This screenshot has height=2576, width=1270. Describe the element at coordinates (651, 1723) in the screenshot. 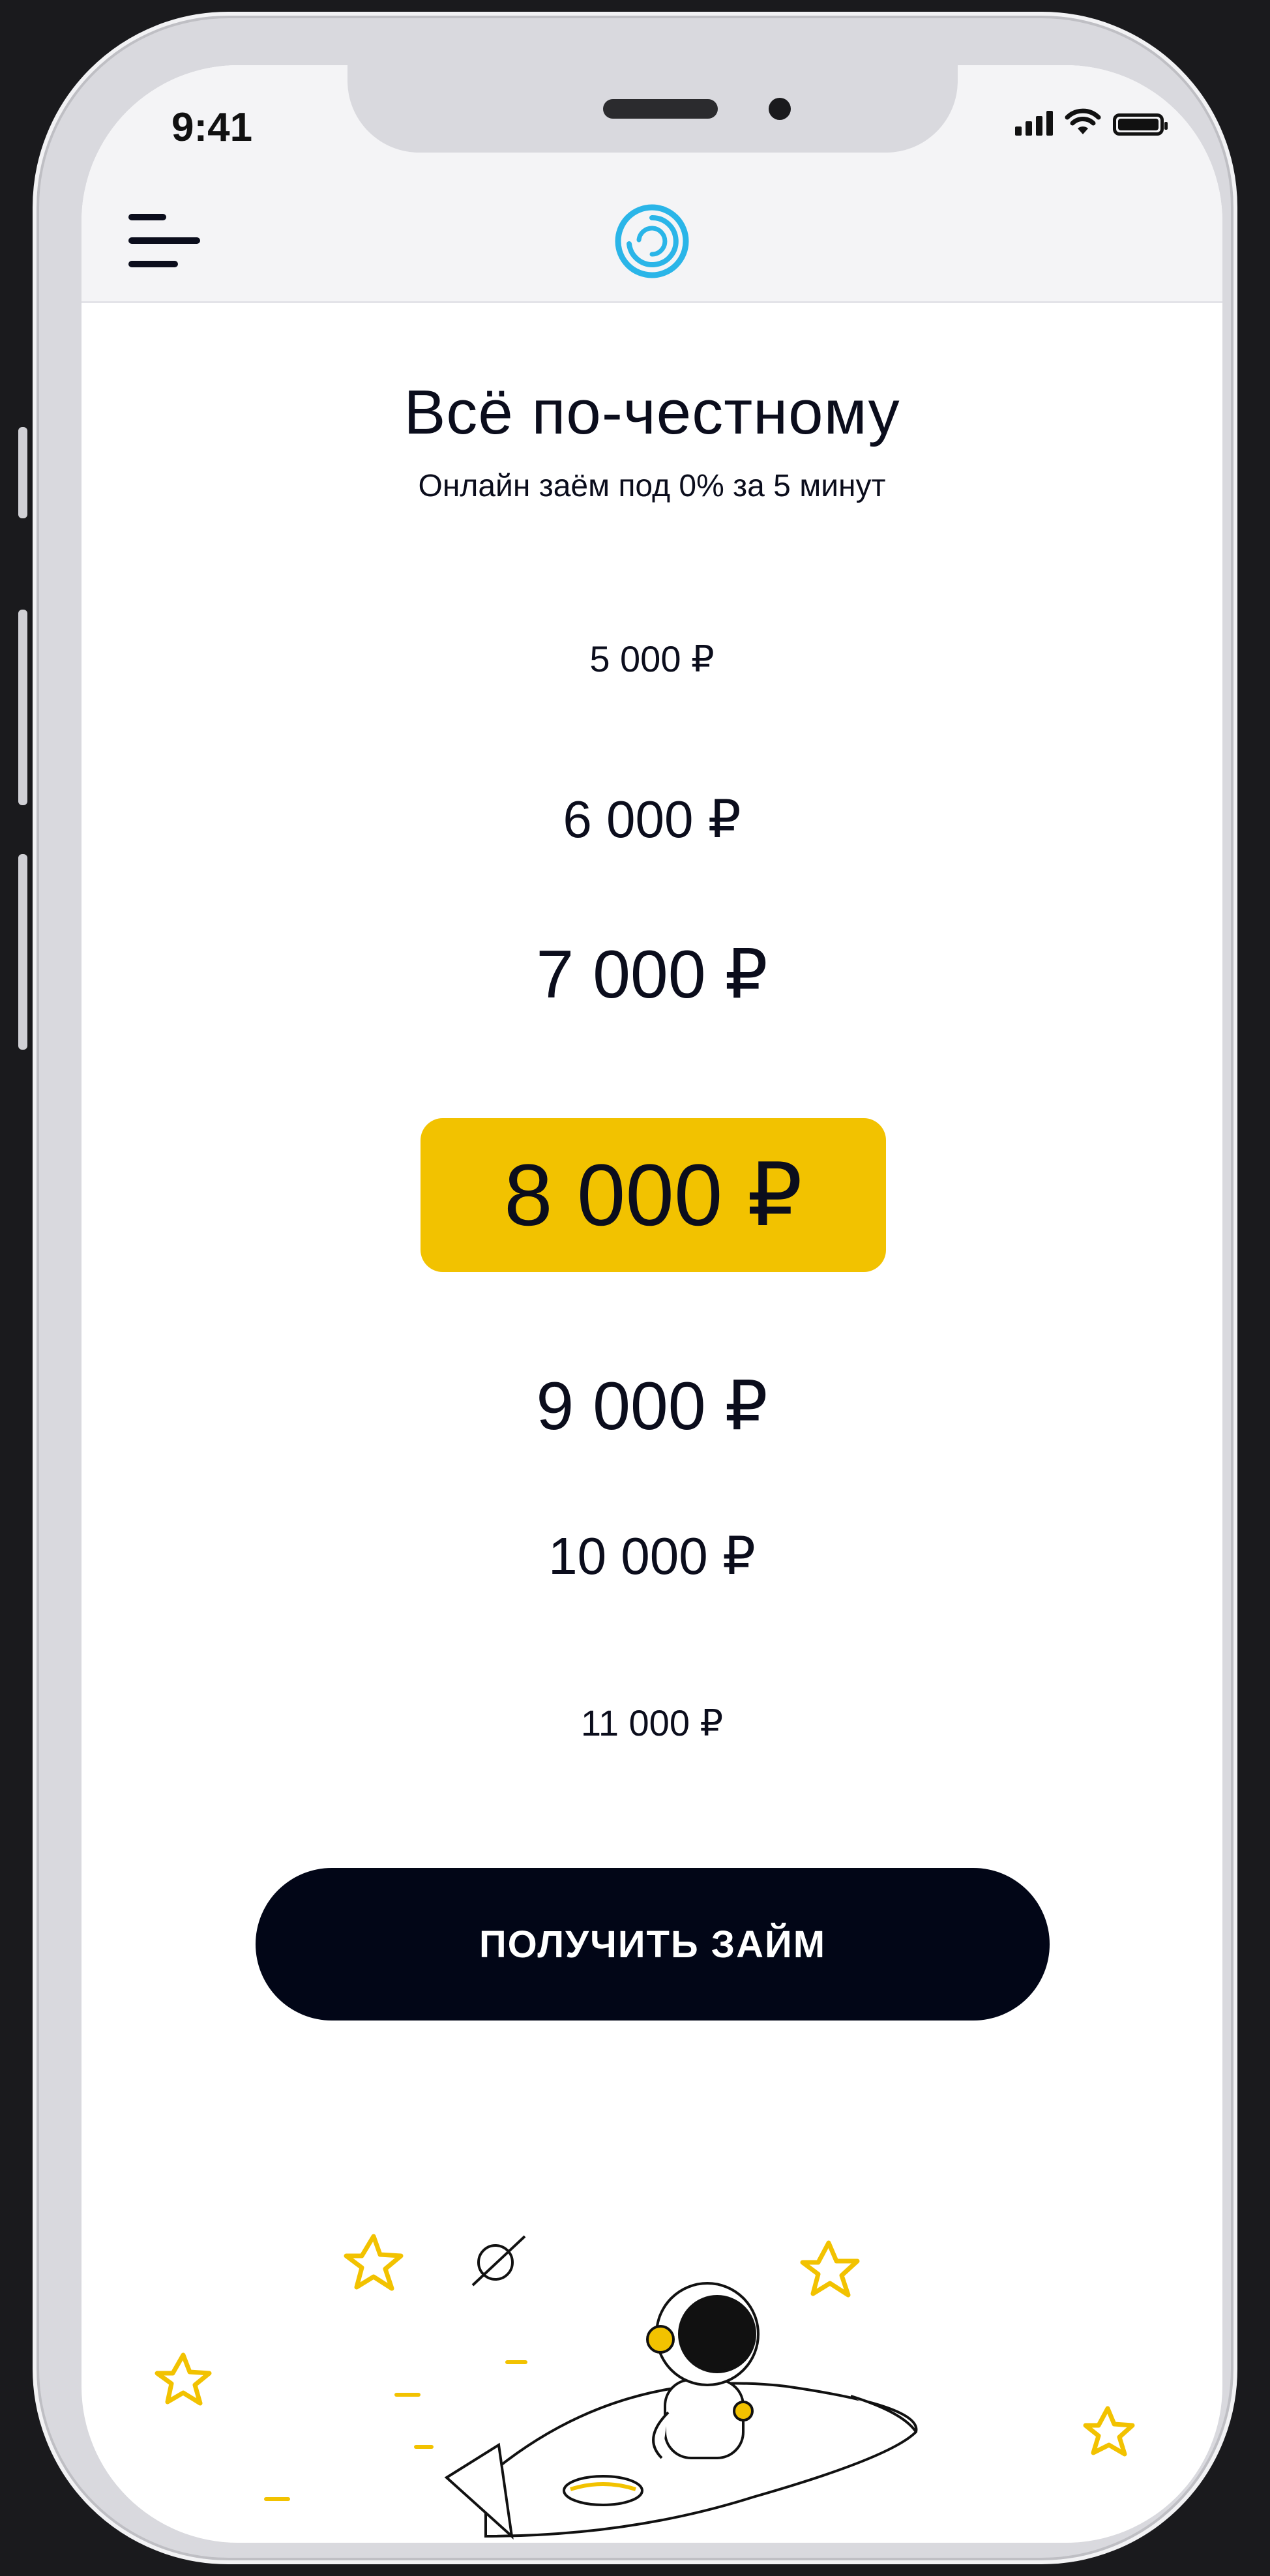

I see `amount-option: 11 000 ₽` at that location.